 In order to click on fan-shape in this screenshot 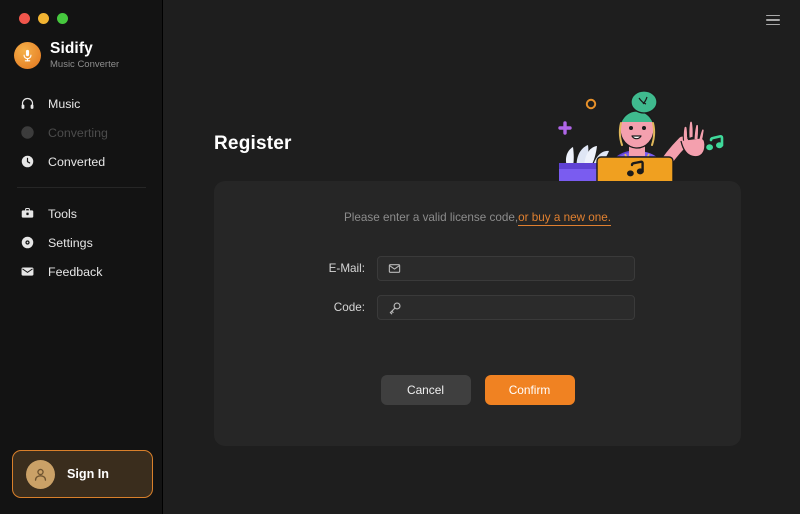, I will do `click(587, 157)`.